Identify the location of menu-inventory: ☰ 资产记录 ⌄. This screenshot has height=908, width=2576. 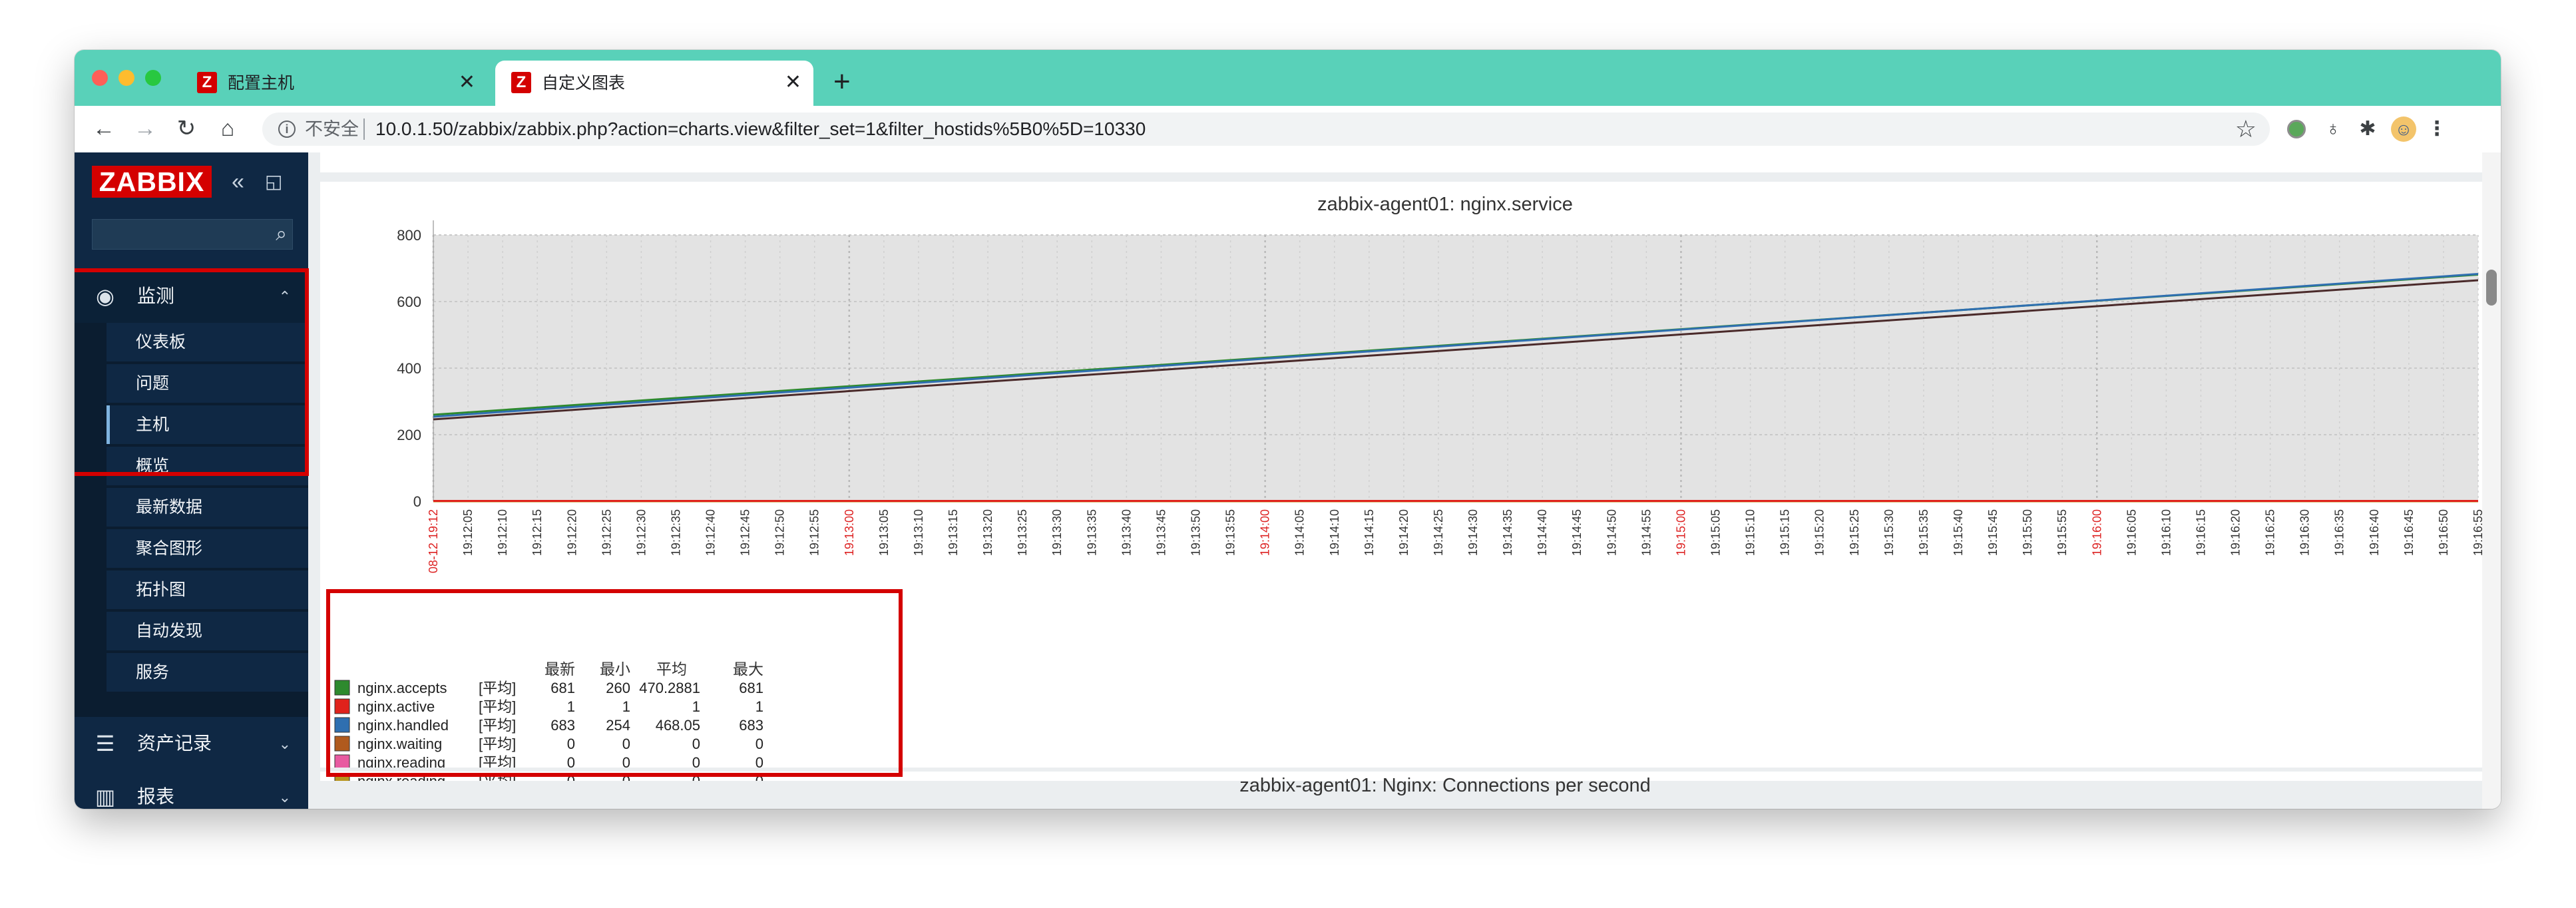
(191, 744).